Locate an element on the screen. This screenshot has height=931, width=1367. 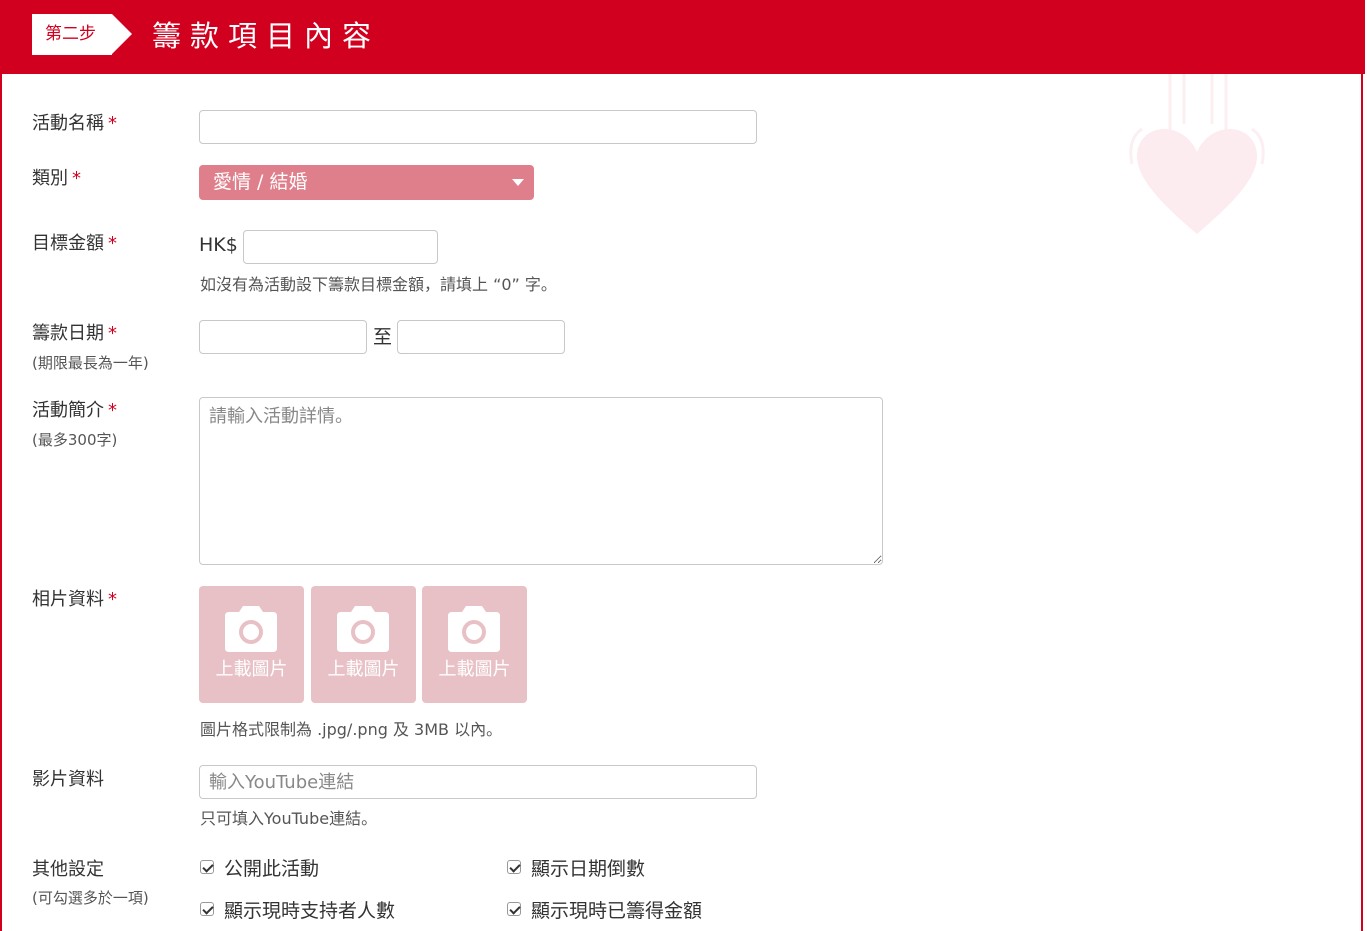
show-supporters-checkbox is located at coordinates (207, 909).